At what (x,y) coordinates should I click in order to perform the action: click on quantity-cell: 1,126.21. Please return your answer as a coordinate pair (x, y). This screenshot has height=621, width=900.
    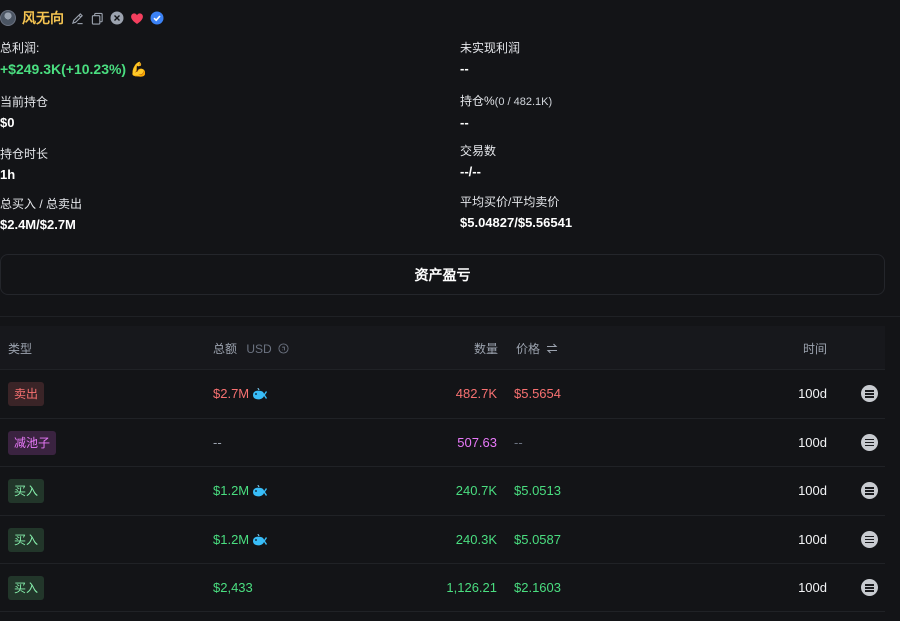
    Looking at the image, I should click on (471, 587).